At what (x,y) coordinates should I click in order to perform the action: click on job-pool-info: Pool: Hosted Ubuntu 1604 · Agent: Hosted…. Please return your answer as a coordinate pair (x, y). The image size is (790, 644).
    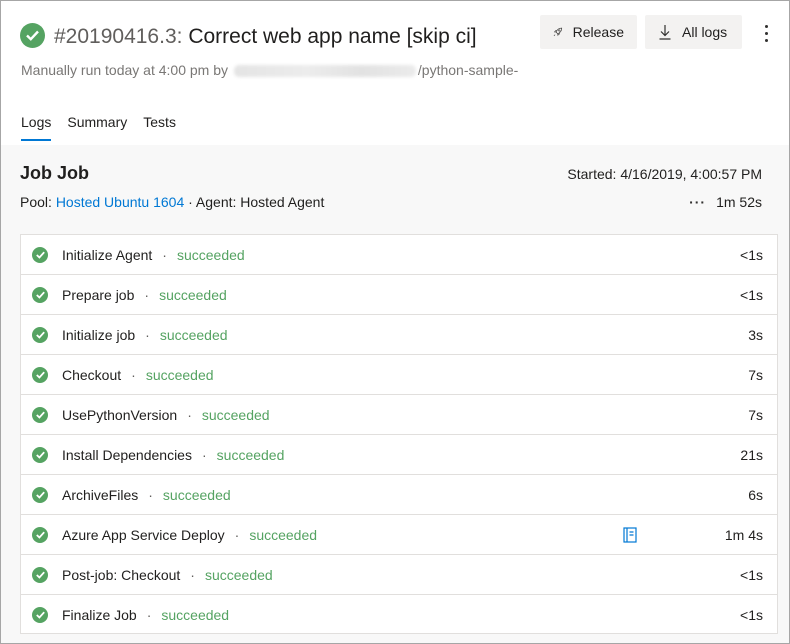
    Looking at the image, I should click on (172, 202).